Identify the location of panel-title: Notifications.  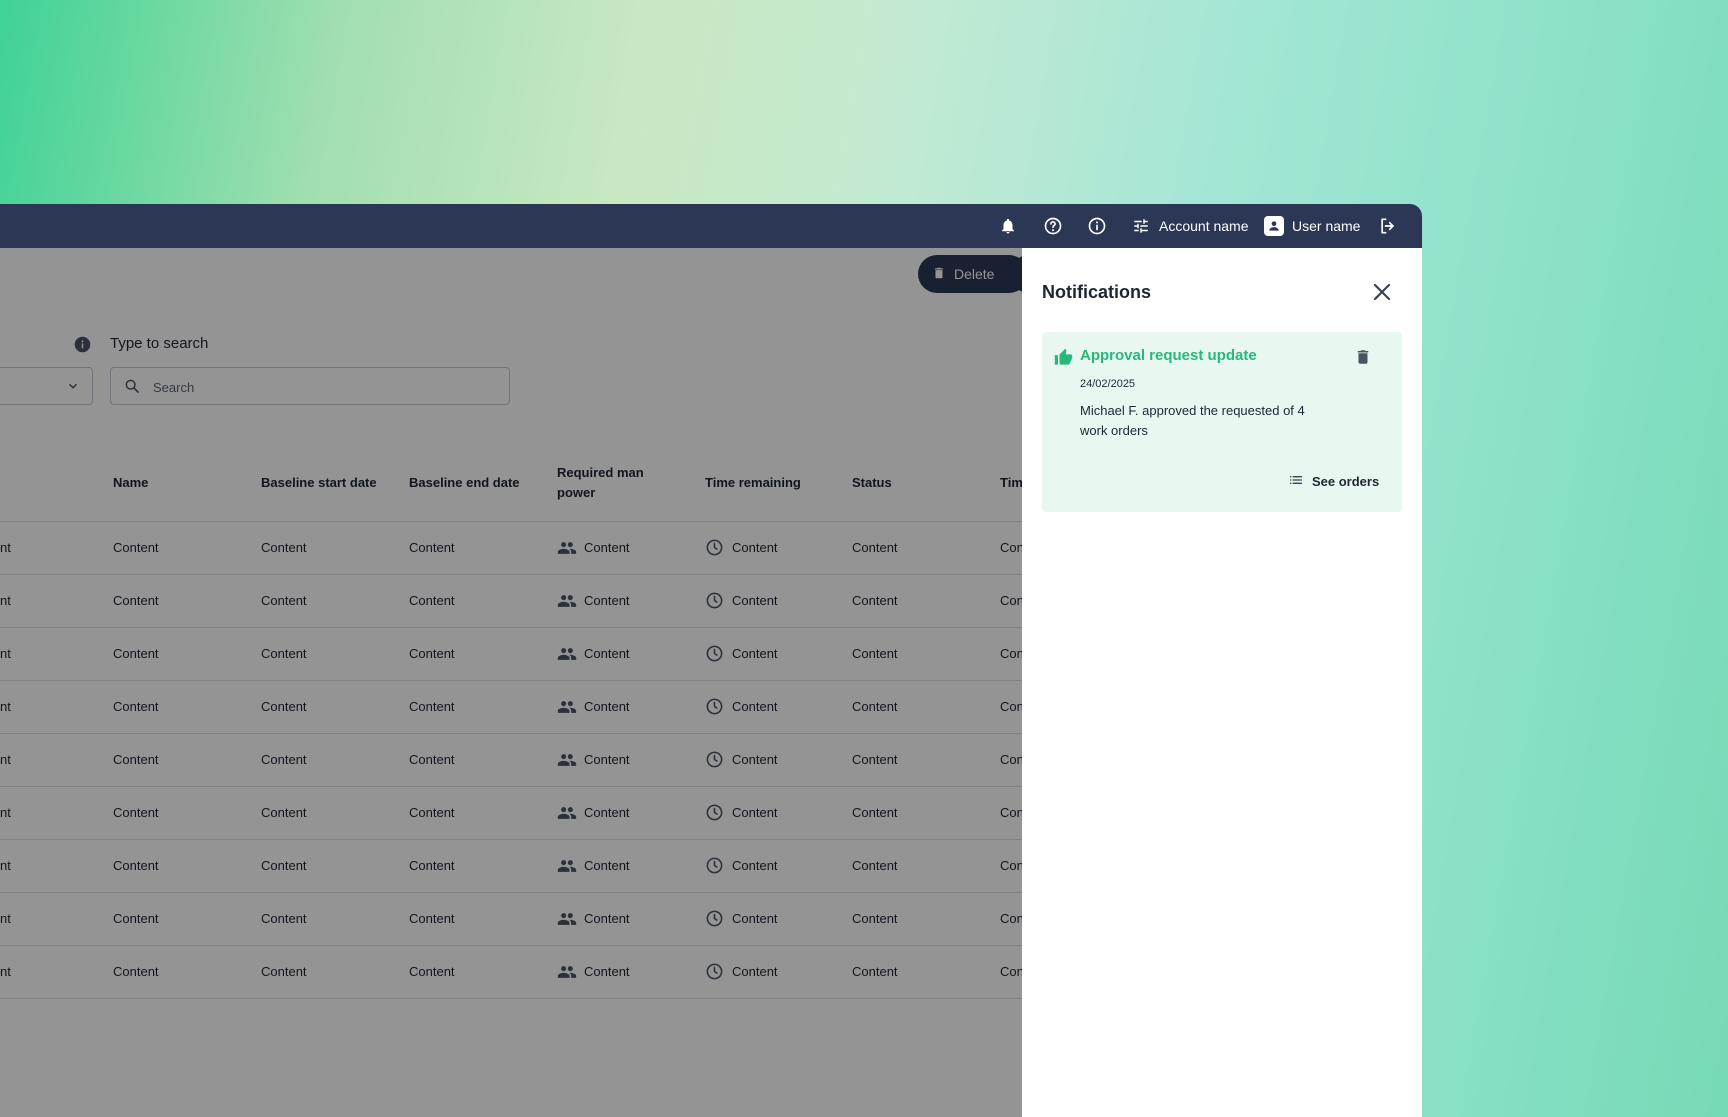
(1097, 292).